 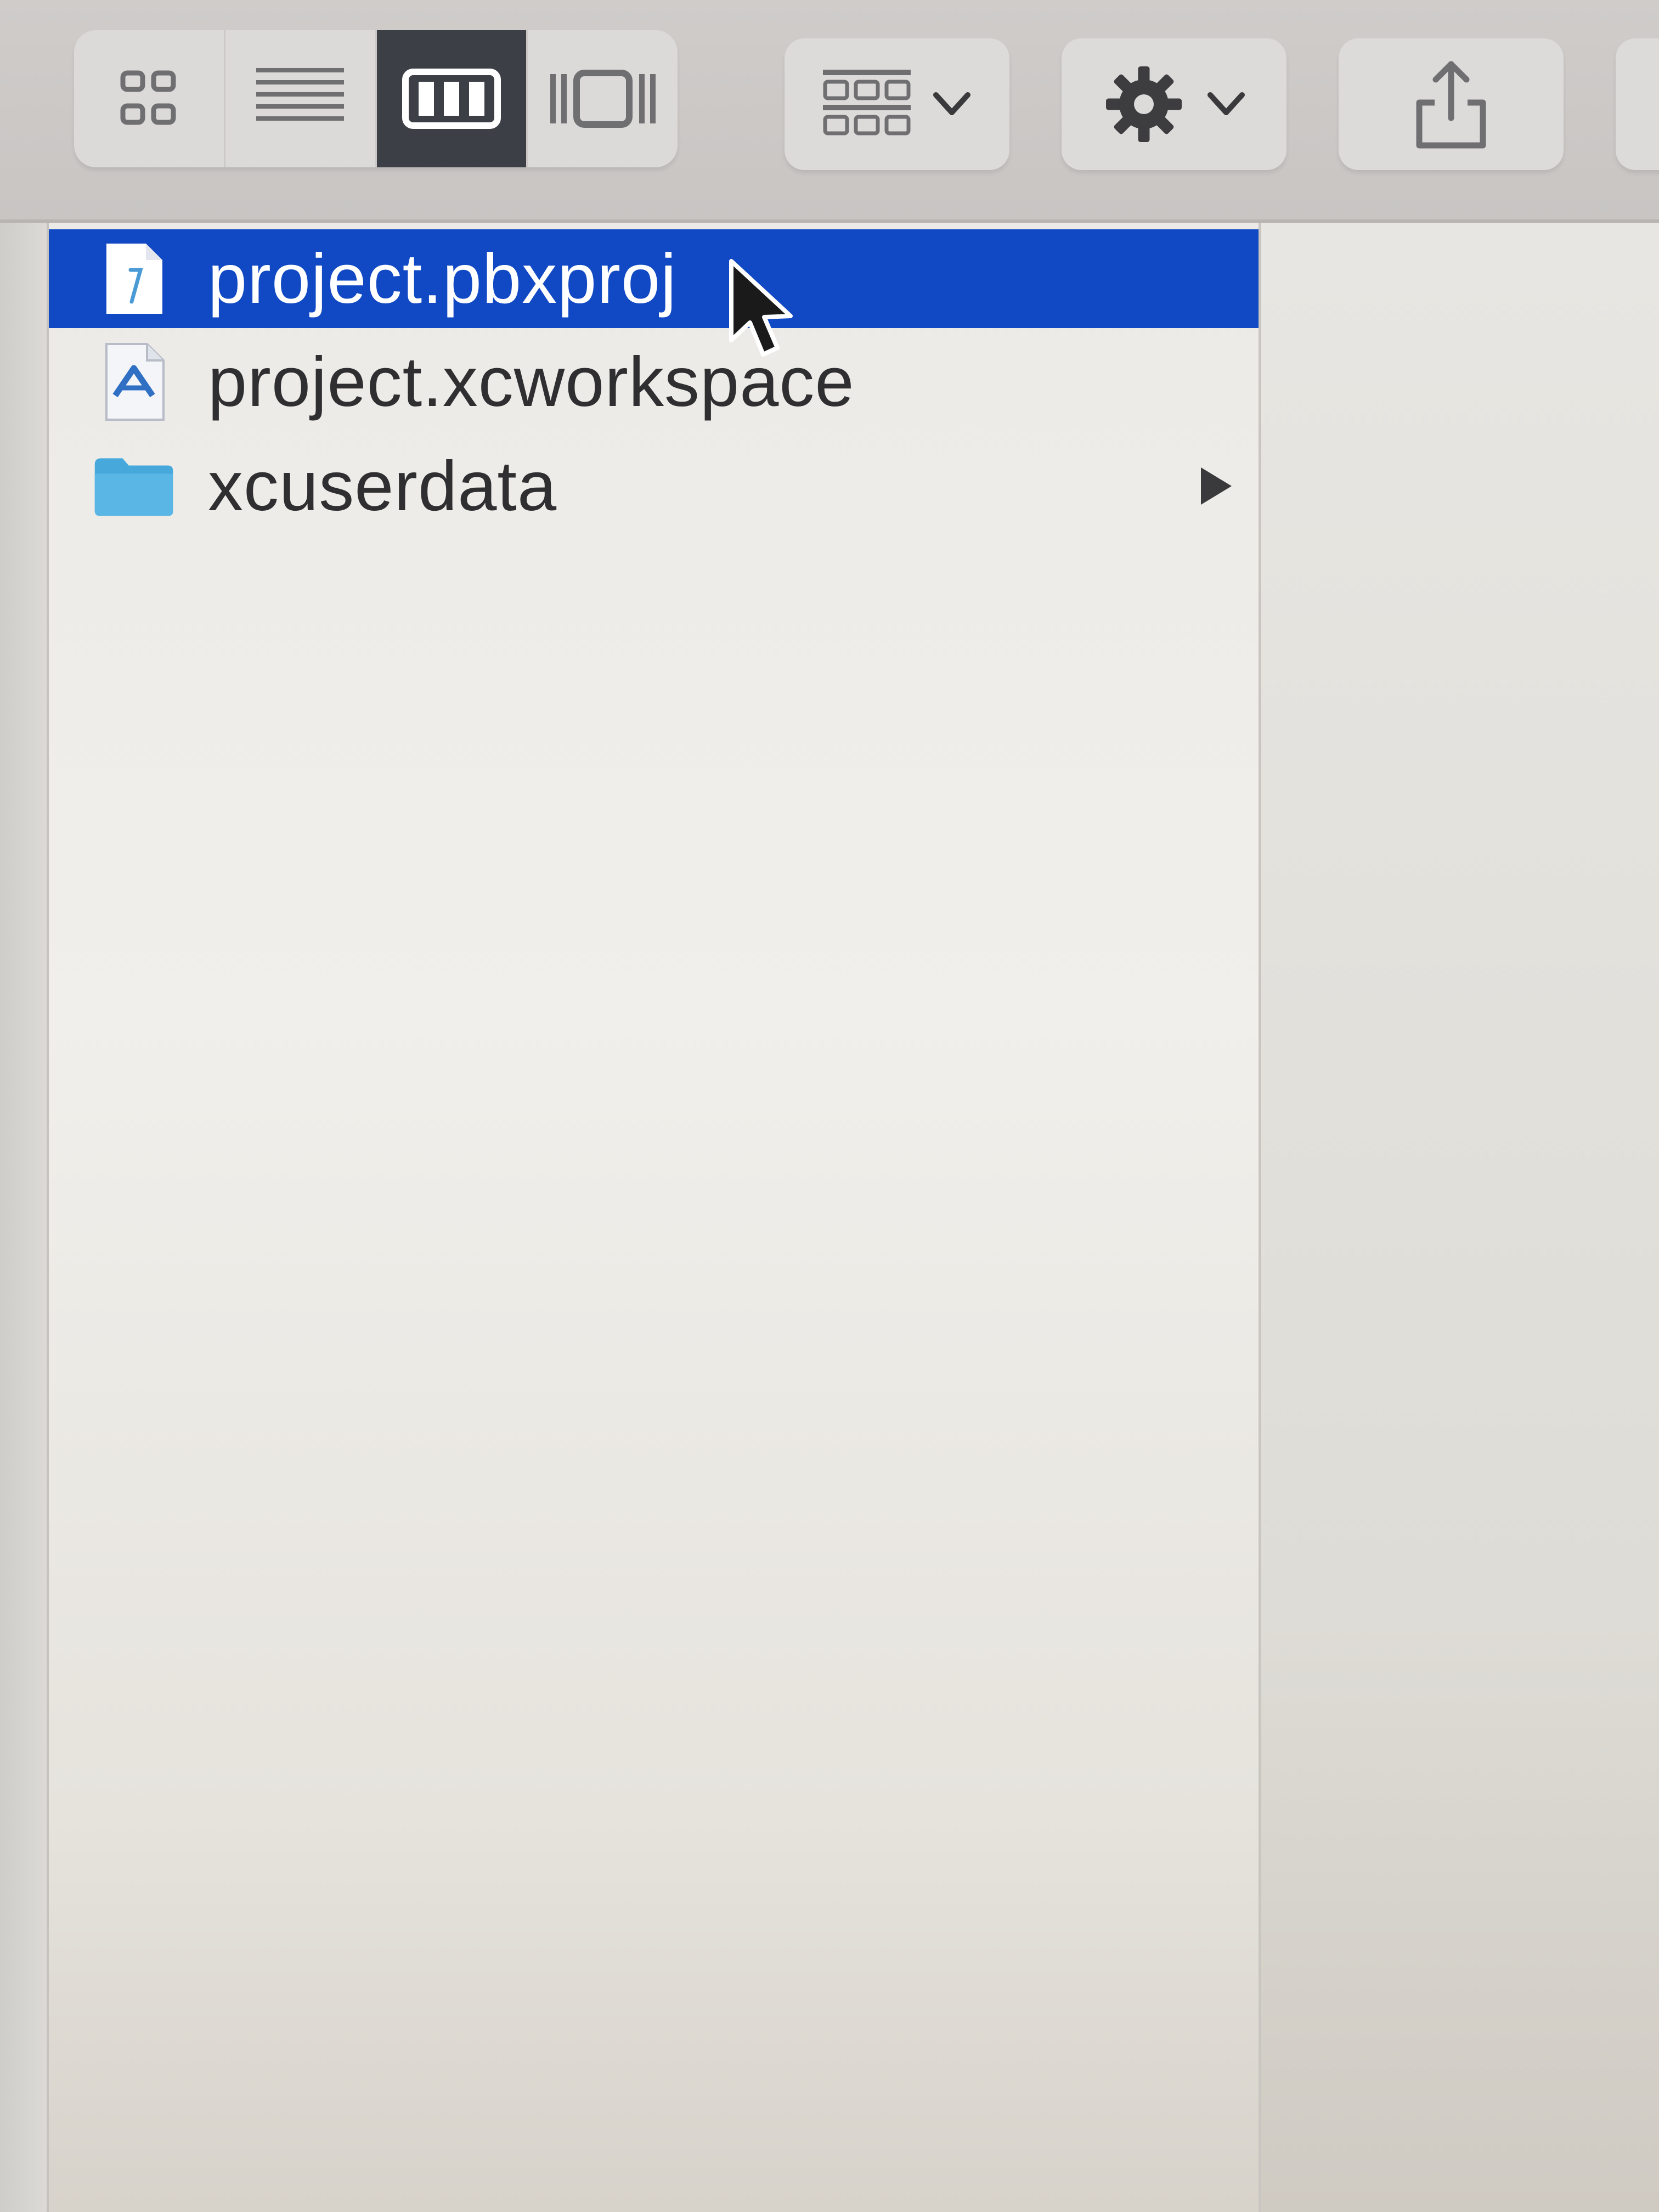 What do you see at coordinates (867, 103) in the screenshot?
I see `group-icon` at bounding box center [867, 103].